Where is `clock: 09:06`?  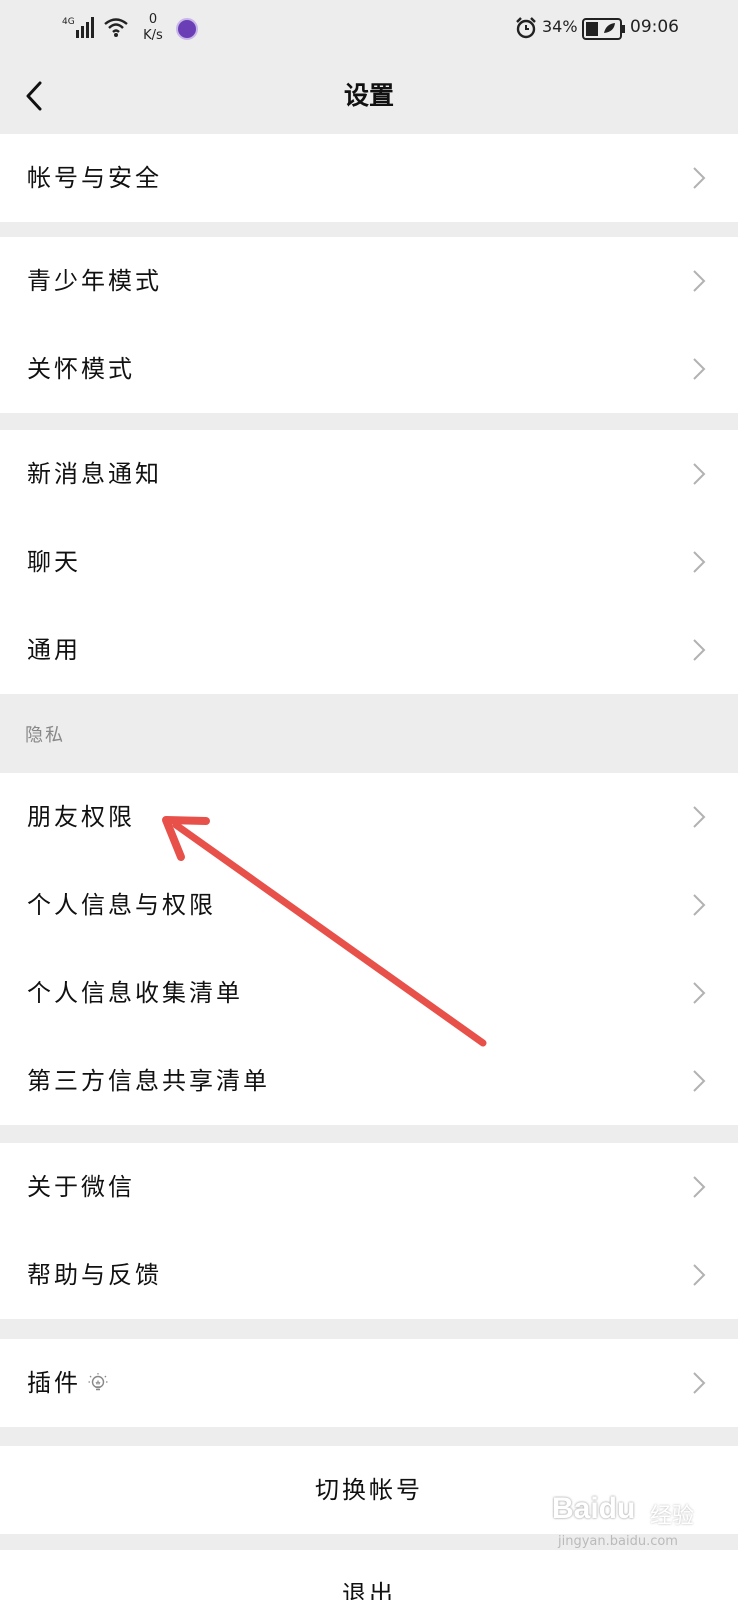 clock: 09:06 is located at coordinates (654, 27).